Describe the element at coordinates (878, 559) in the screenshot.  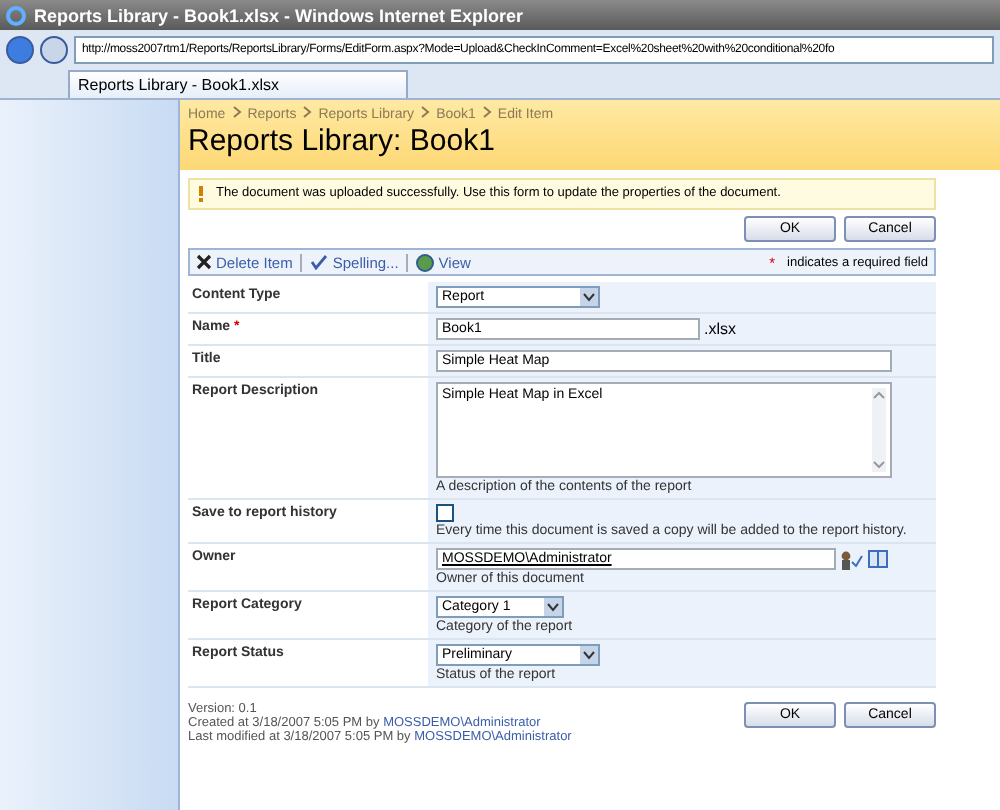
I see `address-book-icon` at that location.